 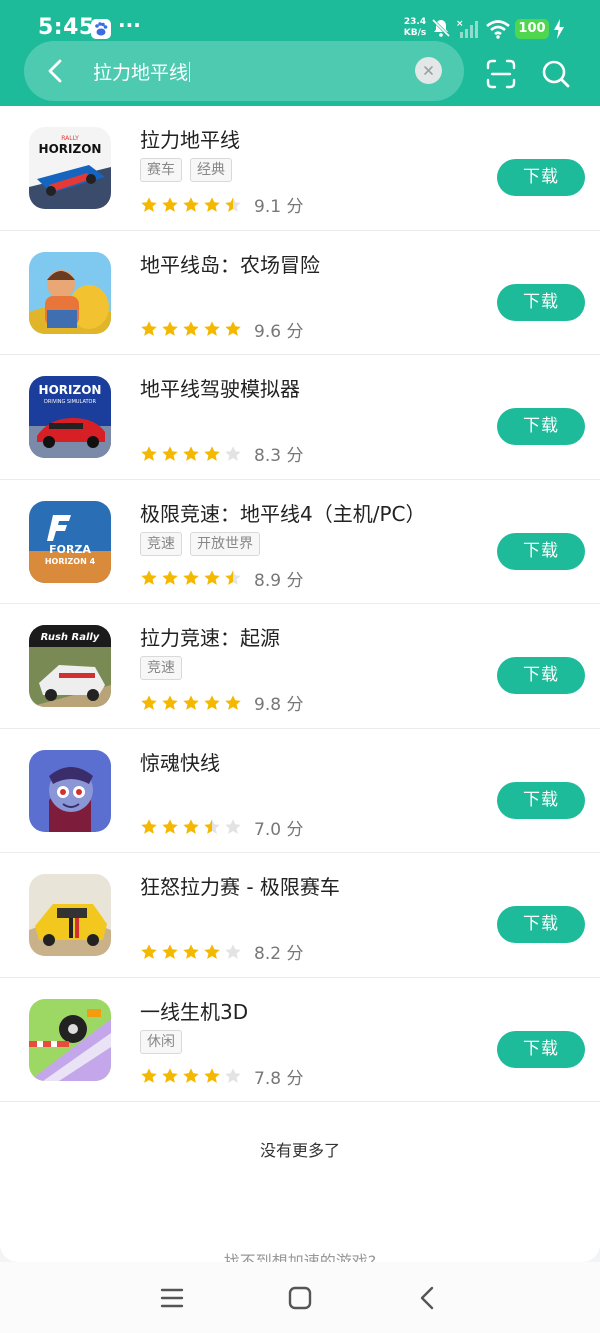 What do you see at coordinates (70, 402) in the screenshot?
I see `svg-text: DRIVING SIMULATOR` at bounding box center [70, 402].